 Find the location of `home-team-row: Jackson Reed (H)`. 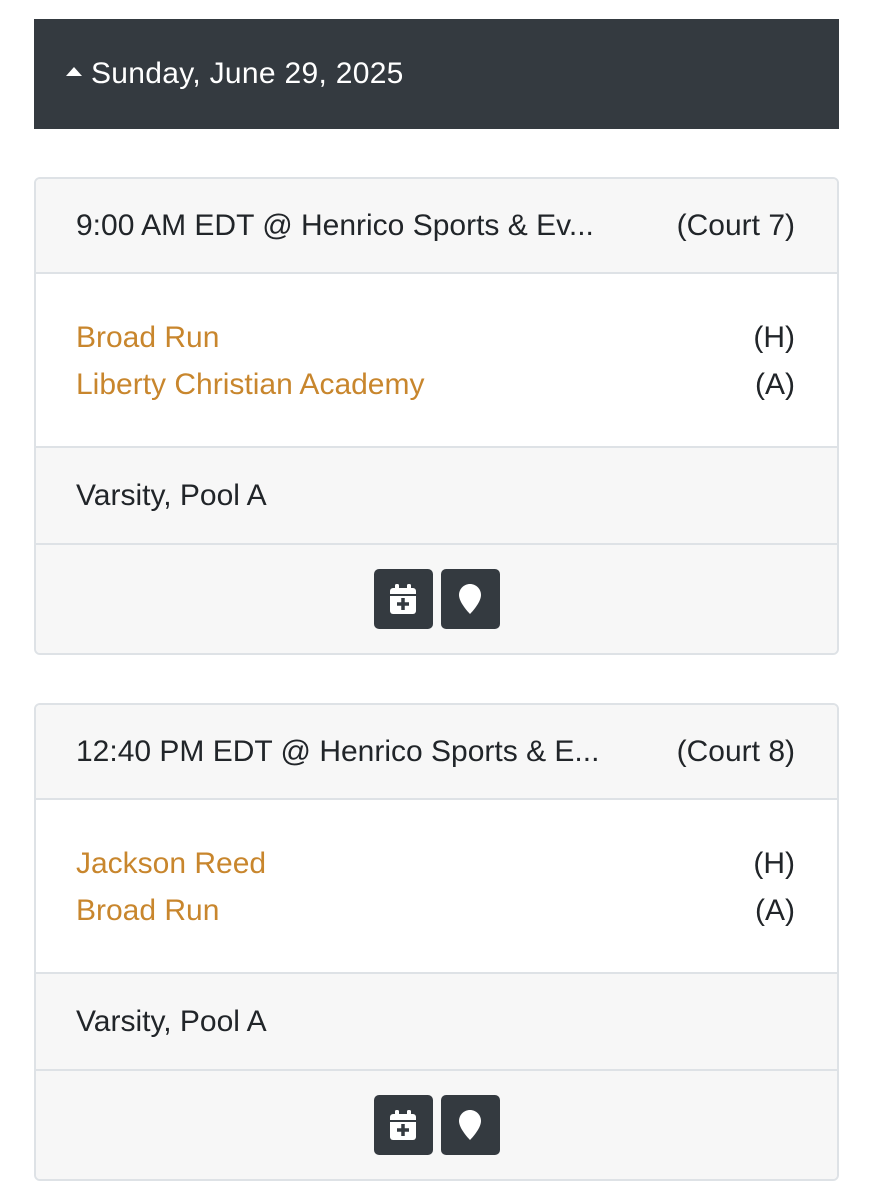

home-team-row: Jackson Reed (H) is located at coordinates (435, 863).